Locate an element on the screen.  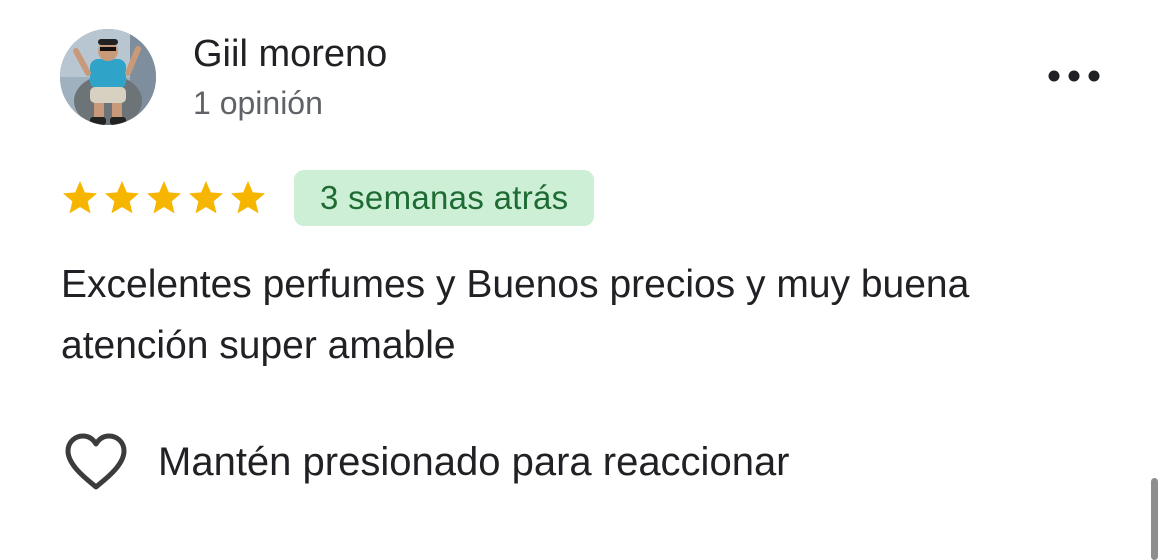
scrollbar is located at coordinates (1154, 519).